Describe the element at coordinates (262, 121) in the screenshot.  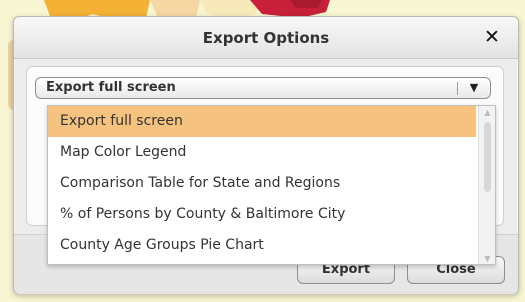
I see `dropdown-option: Export full screen` at that location.